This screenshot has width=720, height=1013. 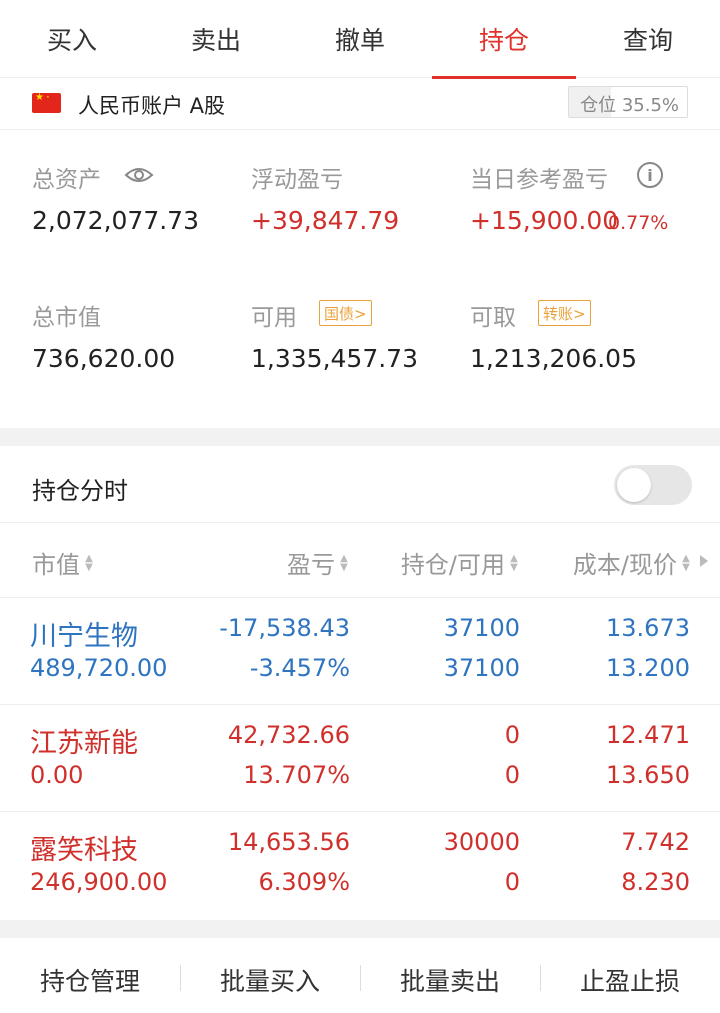 What do you see at coordinates (648, 735) in the screenshot?
I see `stock-cost: 12.471` at bounding box center [648, 735].